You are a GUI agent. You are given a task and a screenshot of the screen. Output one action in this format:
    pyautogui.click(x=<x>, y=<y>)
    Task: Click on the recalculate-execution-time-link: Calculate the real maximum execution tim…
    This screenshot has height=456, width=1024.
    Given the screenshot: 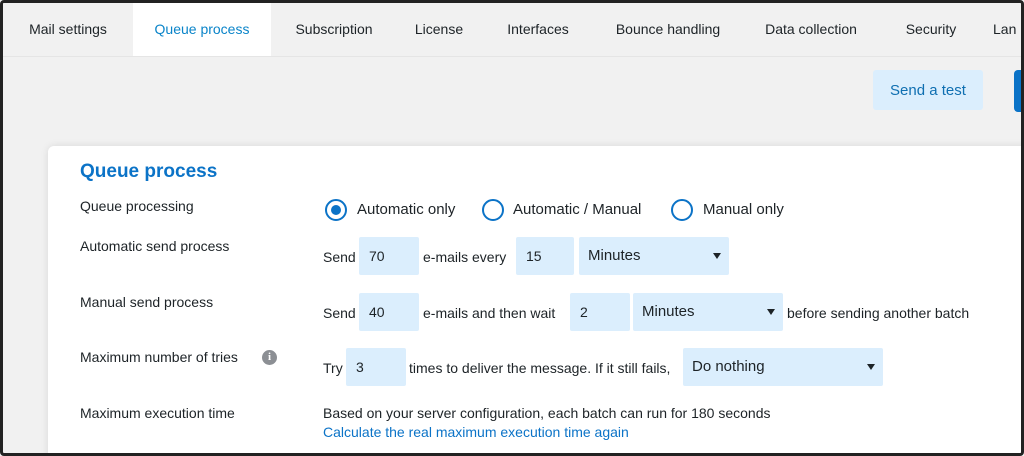 What is the action you would take?
    pyautogui.click(x=476, y=432)
    